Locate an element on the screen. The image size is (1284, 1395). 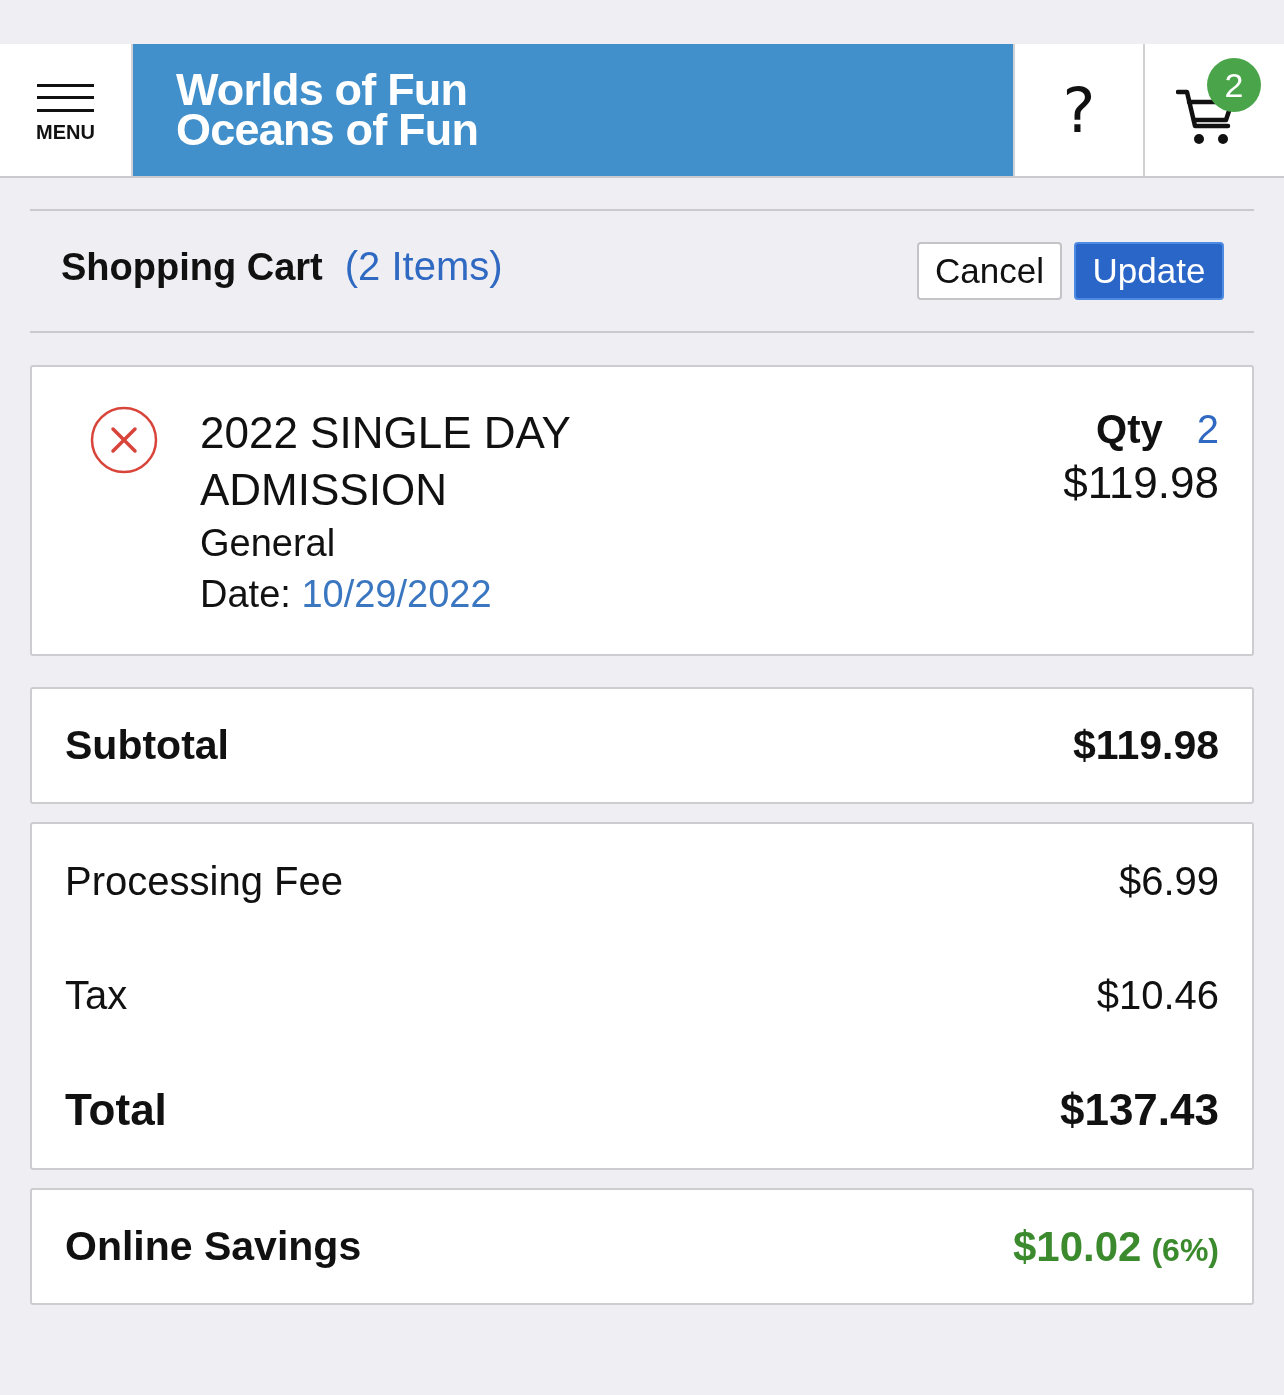
cancel-button: Cancel is located at coordinates (989, 271).